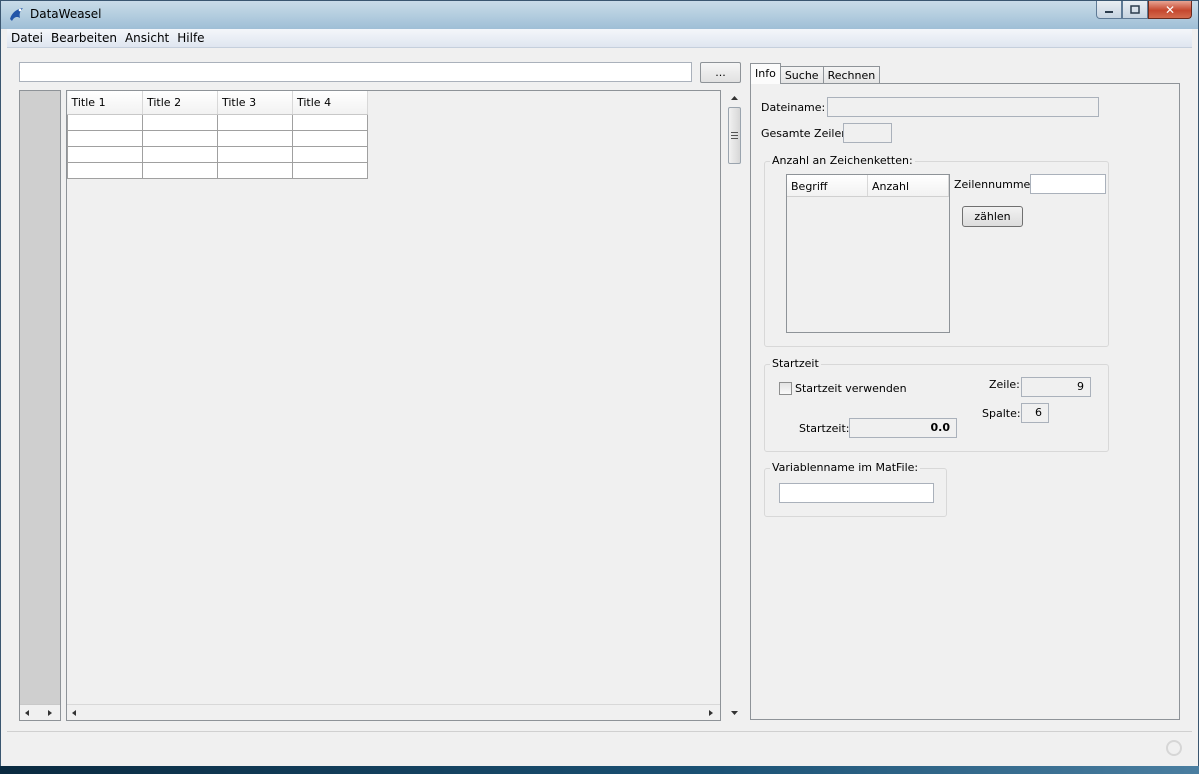 This screenshot has width=1199, height=774. Describe the element at coordinates (842, 160) in the screenshot. I see `anzahl-group-title: Anzahl an Zeichenketten:` at that location.